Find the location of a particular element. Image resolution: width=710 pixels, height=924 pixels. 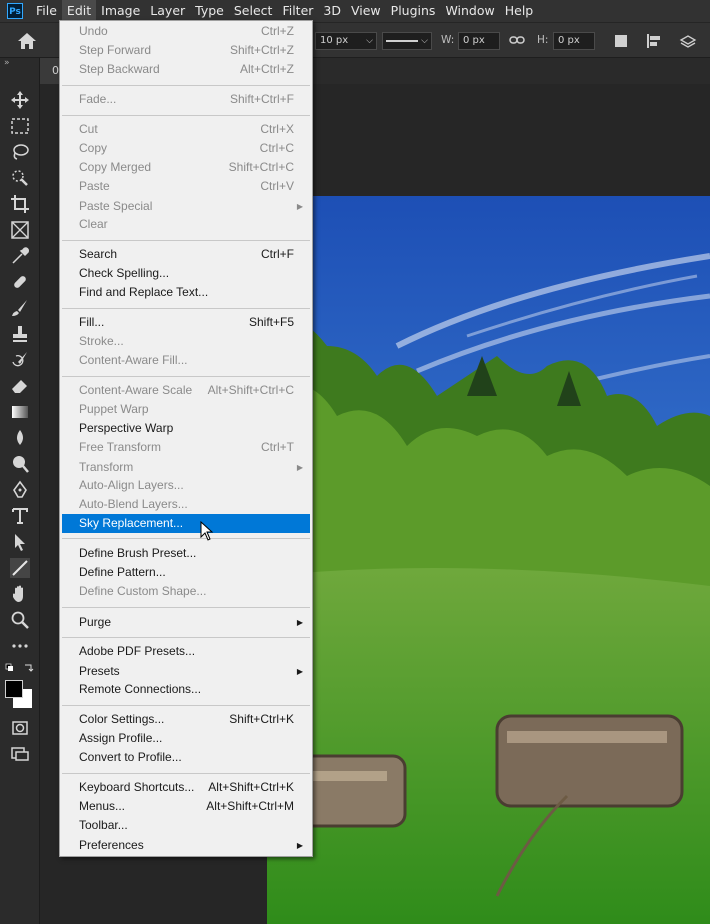

foreground-color-swatch is located at coordinates (14, 689).